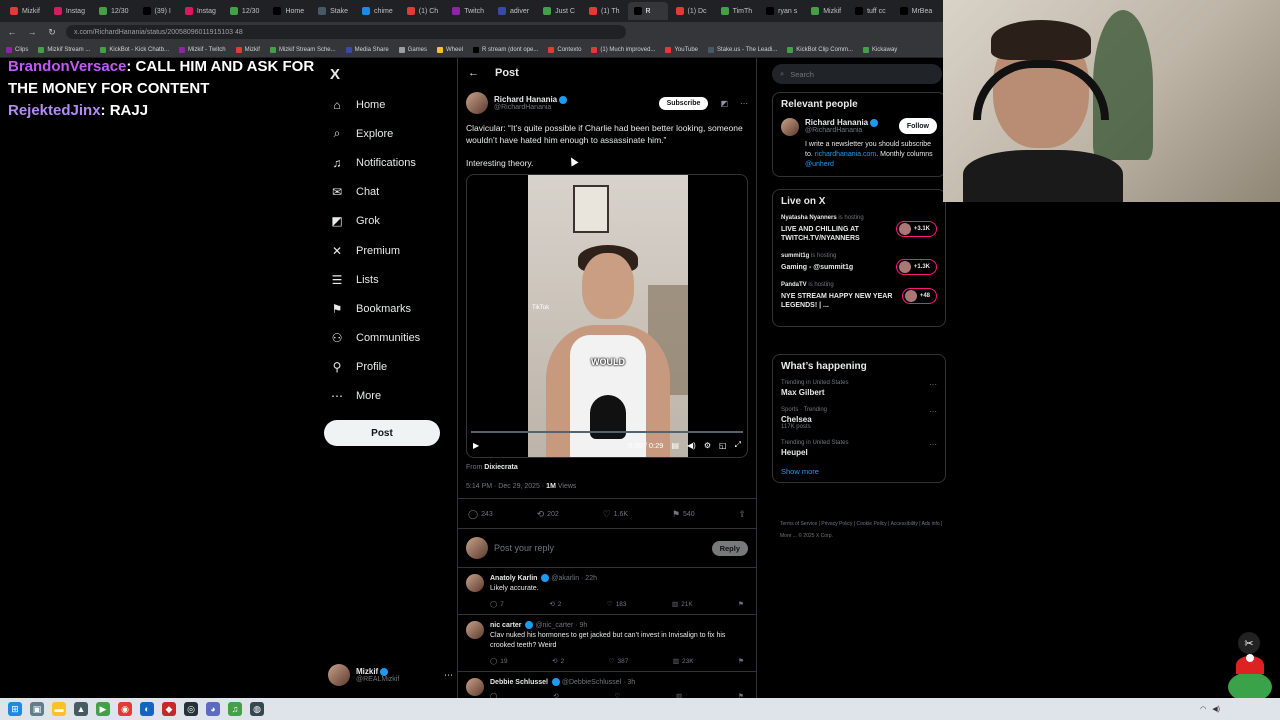 The width and height of the screenshot is (1280, 720). What do you see at coordinates (147, 709) in the screenshot?
I see `edge-icon: ◐` at bounding box center [147, 709].